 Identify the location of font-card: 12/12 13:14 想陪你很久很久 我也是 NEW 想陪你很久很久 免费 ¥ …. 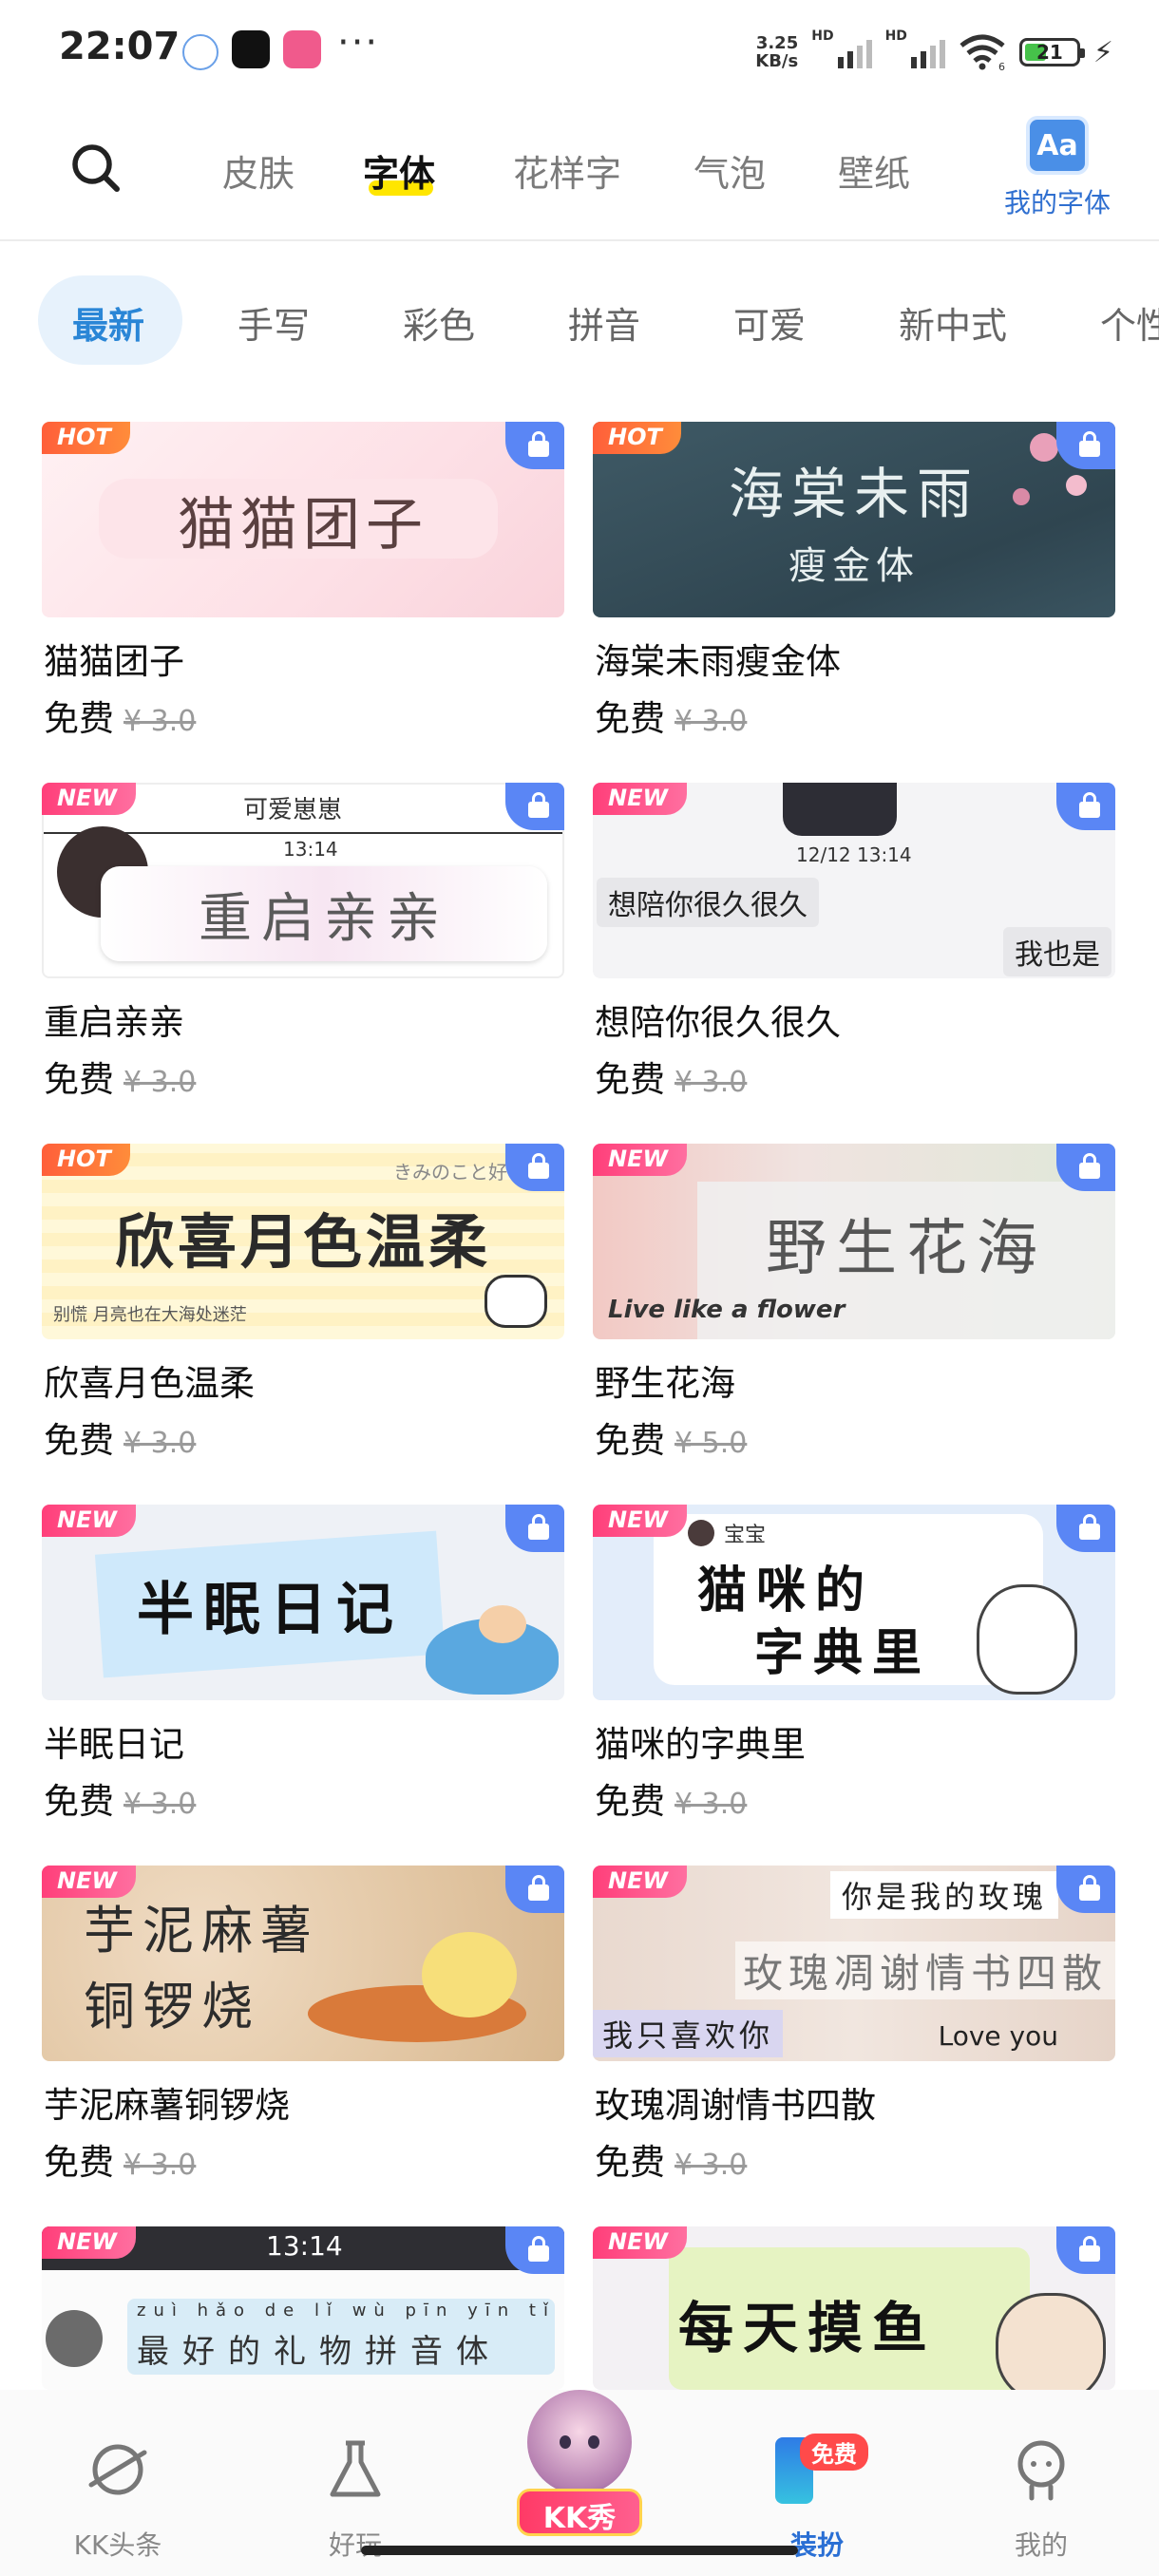
(854, 963).